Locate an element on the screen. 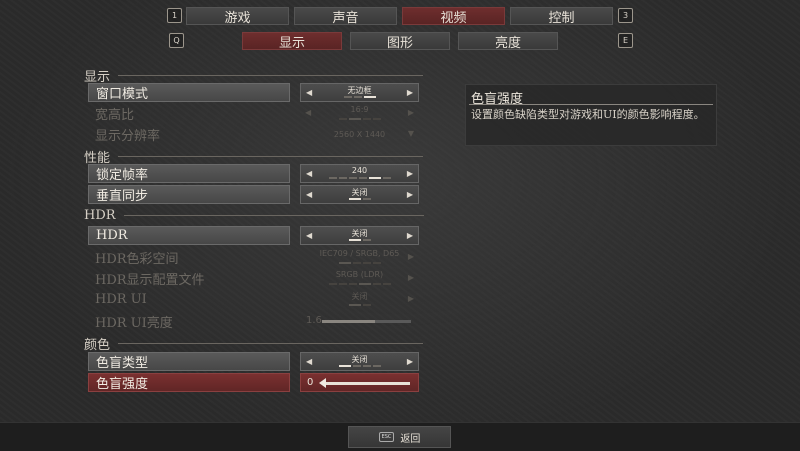  frame-lock-value: 240 is located at coordinates (359, 170).